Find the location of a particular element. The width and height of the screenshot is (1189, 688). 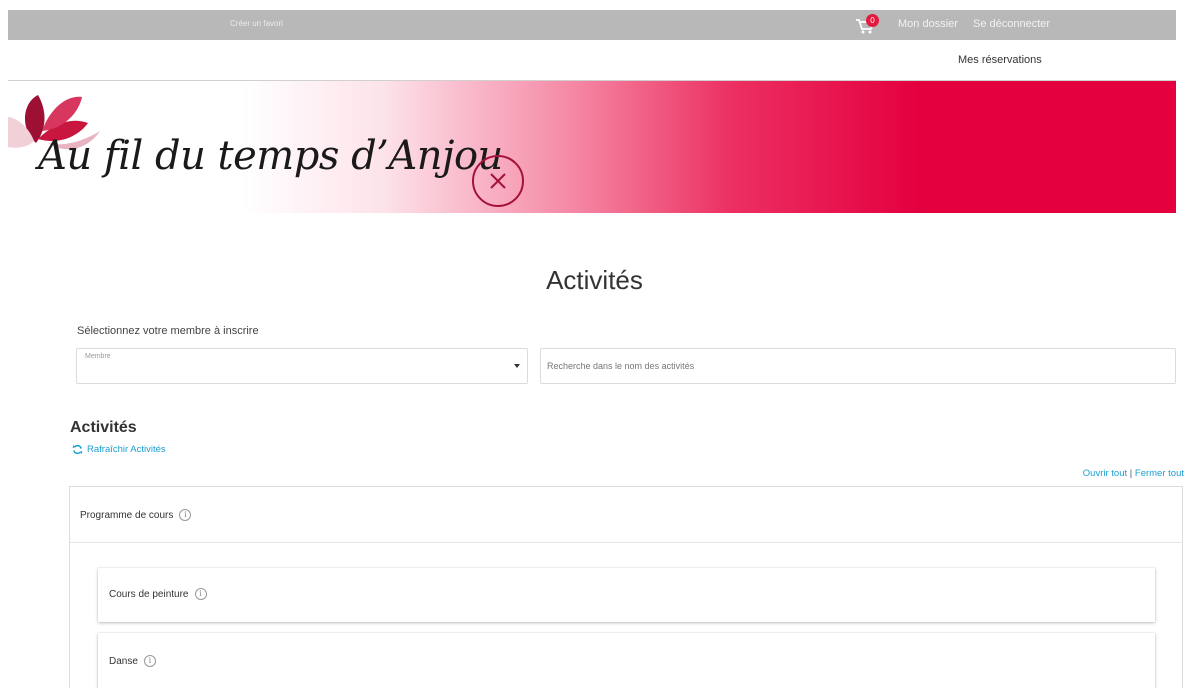

my-account-link: Mon dossier is located at coordinates (928, 24).